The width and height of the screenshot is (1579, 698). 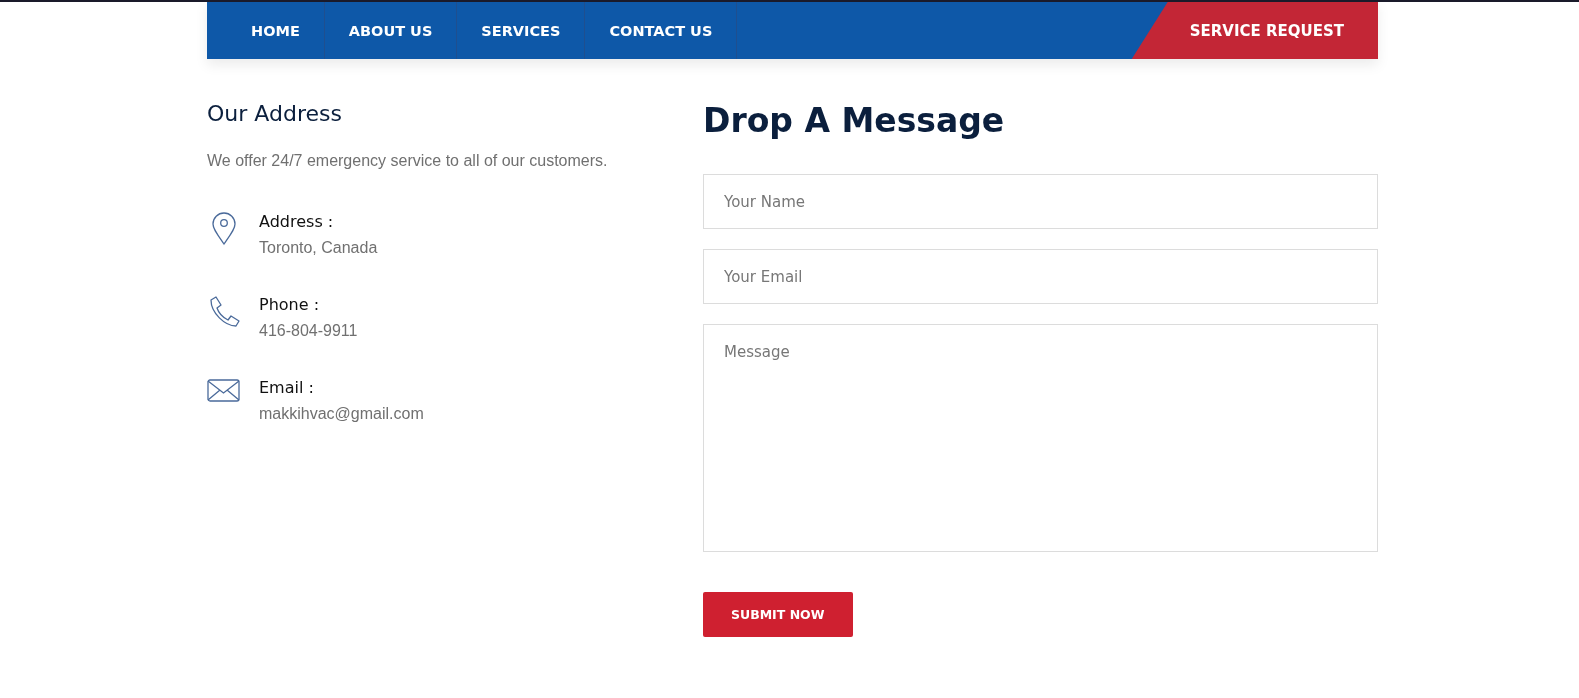 I want to click on contact-label: Phone :, so click(x=290, y=304).